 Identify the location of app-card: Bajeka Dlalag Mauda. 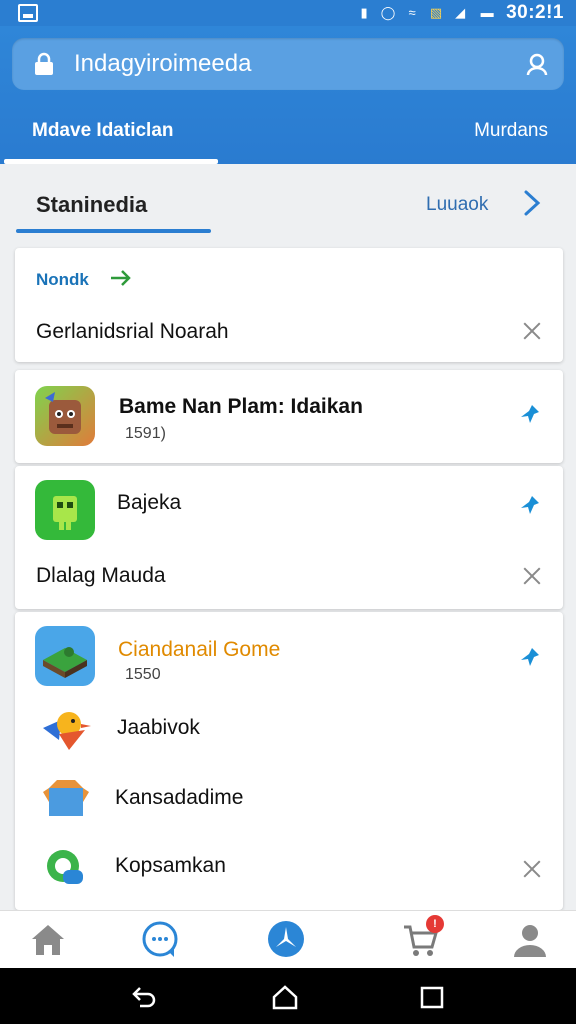
(289, 537).